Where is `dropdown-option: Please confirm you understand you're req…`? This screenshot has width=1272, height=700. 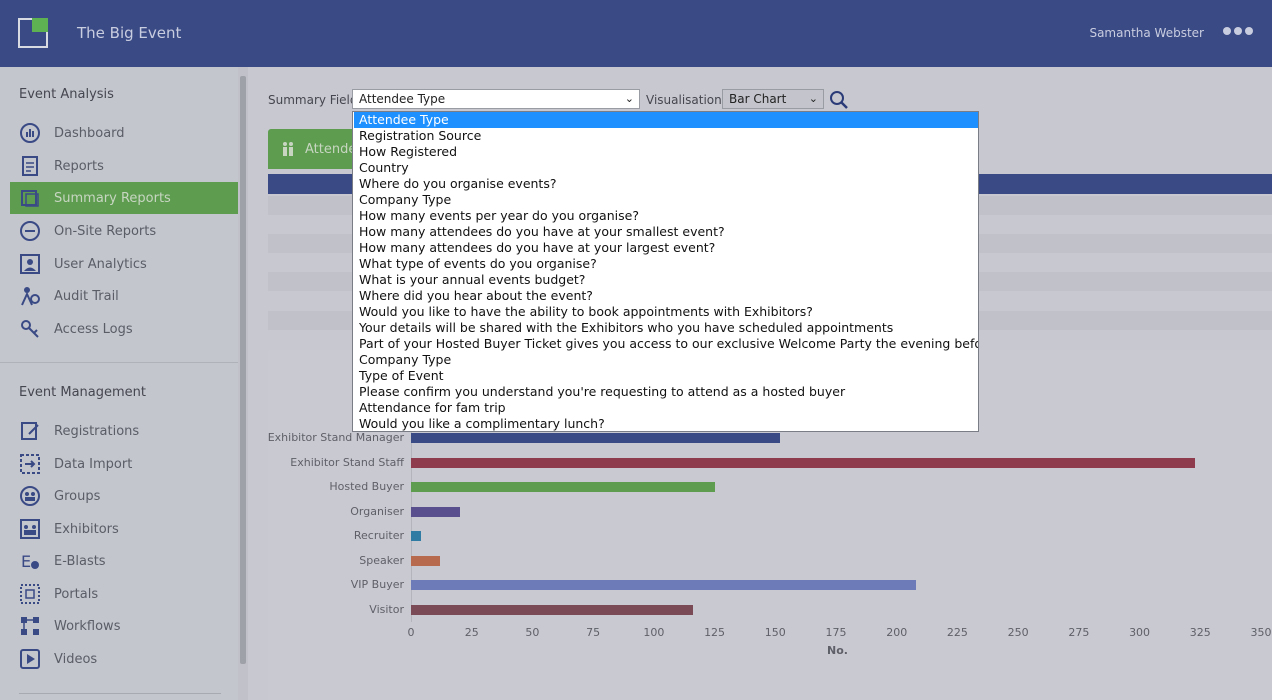
dropdown-option: Please confirm you understand you're req… is located at coordinates (666, 392).